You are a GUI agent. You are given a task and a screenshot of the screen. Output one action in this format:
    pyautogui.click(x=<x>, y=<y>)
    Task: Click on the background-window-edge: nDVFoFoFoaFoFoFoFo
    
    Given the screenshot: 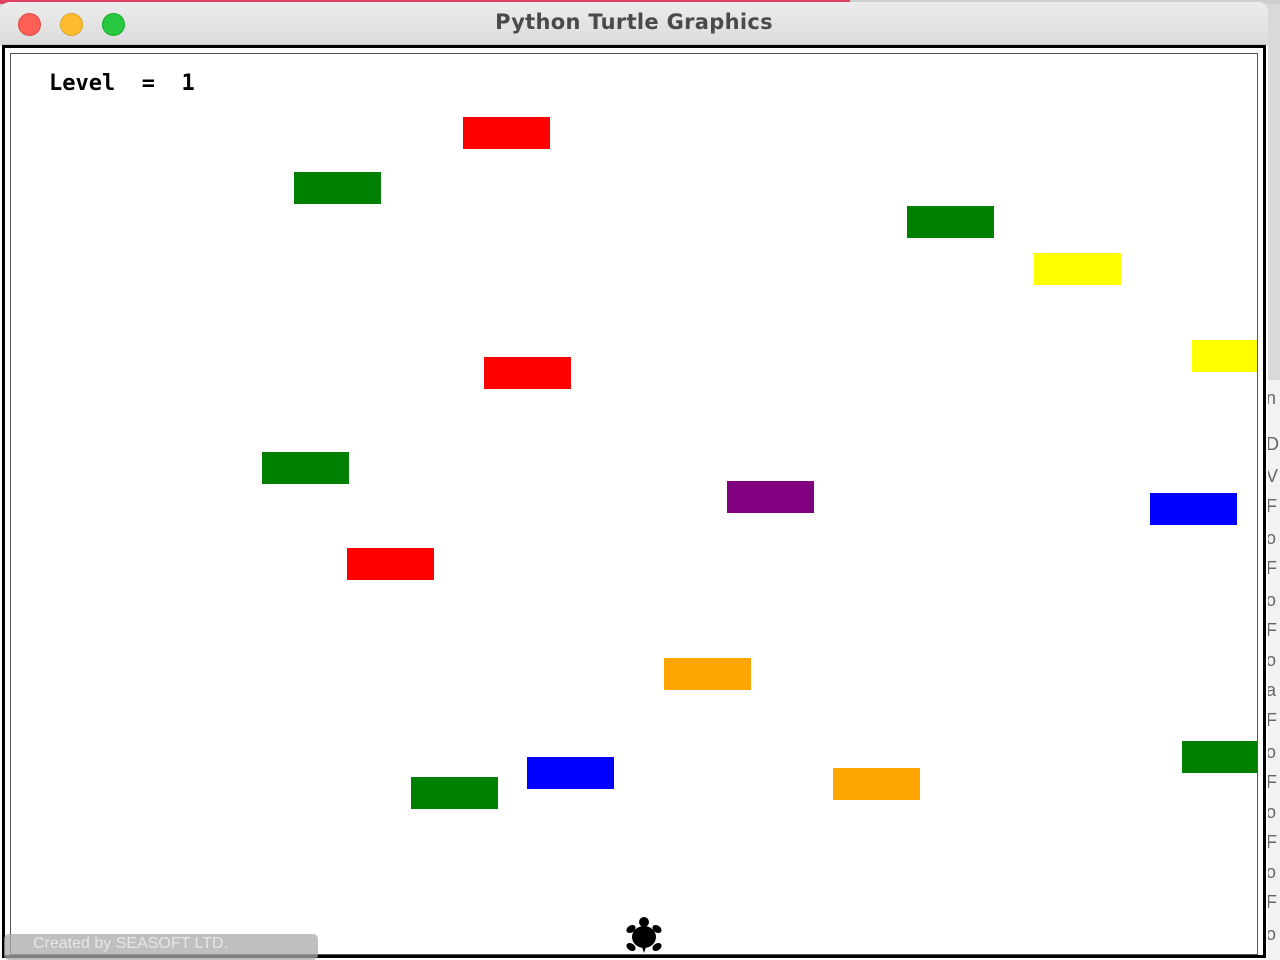 What is the action you would take?
    pyautogui.click(x=1274, y=670)
    